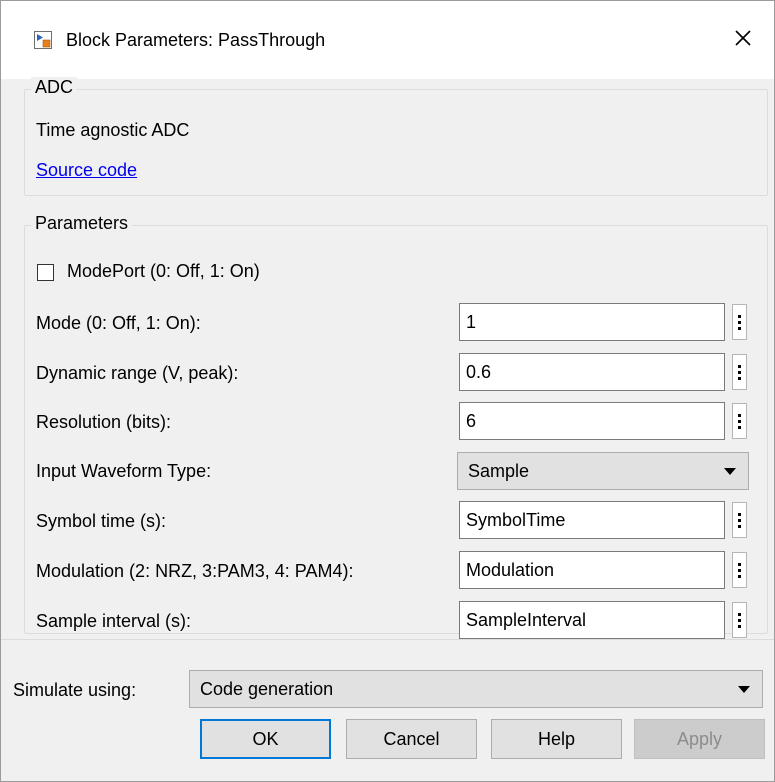  Describe the element at coordinates (499, 470) in the screenshot. I see `input-waveform-type-value: Sample` at that location.